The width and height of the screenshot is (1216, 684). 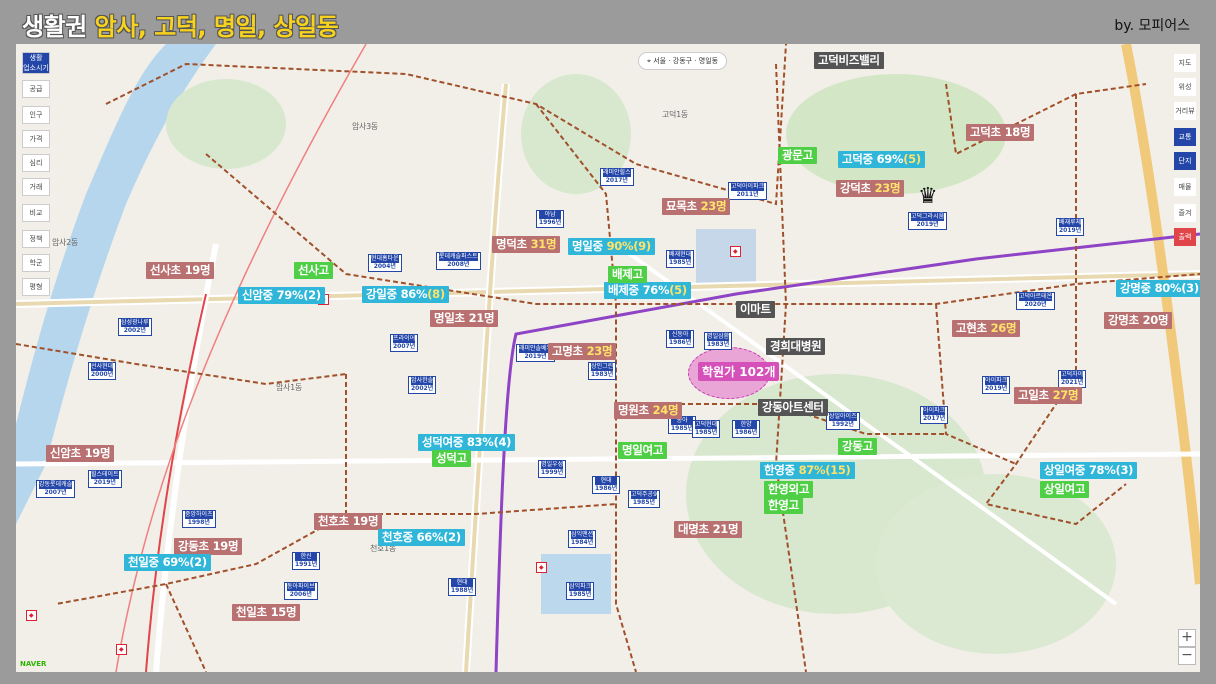 I want to click on apartment-marker: 현대 1986년, so click(x=606, y=485).